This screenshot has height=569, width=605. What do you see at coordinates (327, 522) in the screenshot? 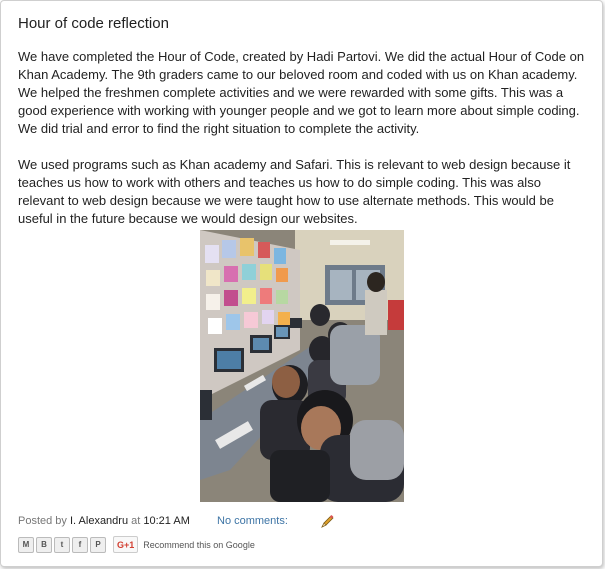
I see `edit-pencil-icon` at bounding box center [327, 522].